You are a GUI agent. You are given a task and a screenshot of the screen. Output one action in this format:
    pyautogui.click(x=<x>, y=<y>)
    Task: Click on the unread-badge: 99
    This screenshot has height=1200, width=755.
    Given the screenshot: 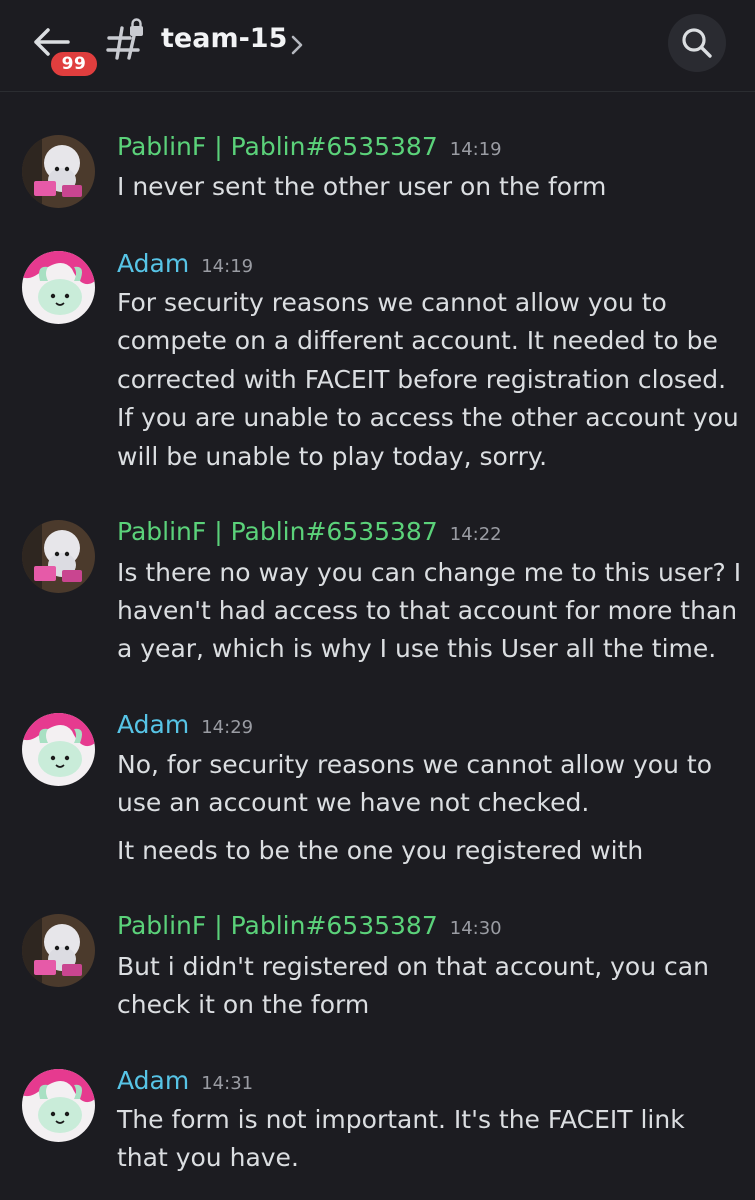 What is the action you would take?
    pyautogui.click(x=74, y=64)
    